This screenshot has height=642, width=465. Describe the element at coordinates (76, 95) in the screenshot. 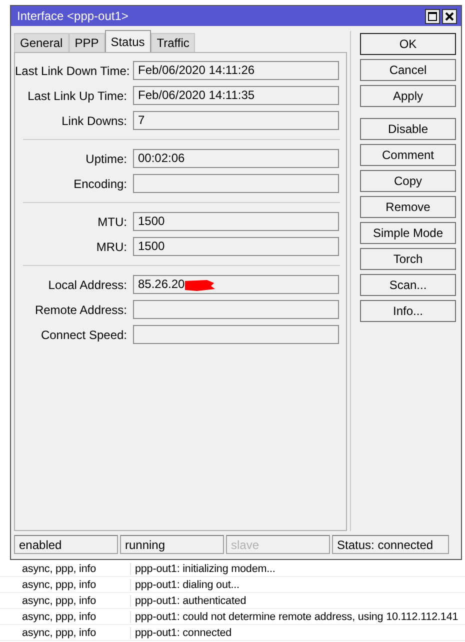

I see `field-label: Last Link Up Time:` at that location.